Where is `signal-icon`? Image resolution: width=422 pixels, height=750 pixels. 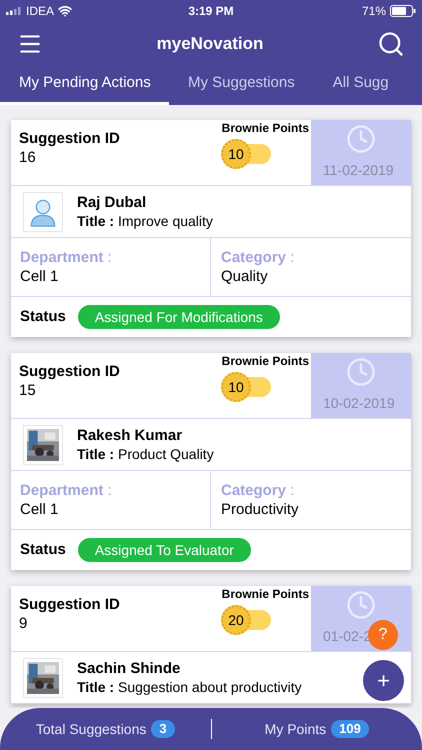 signal-icon is located at coordinates (14, 11).